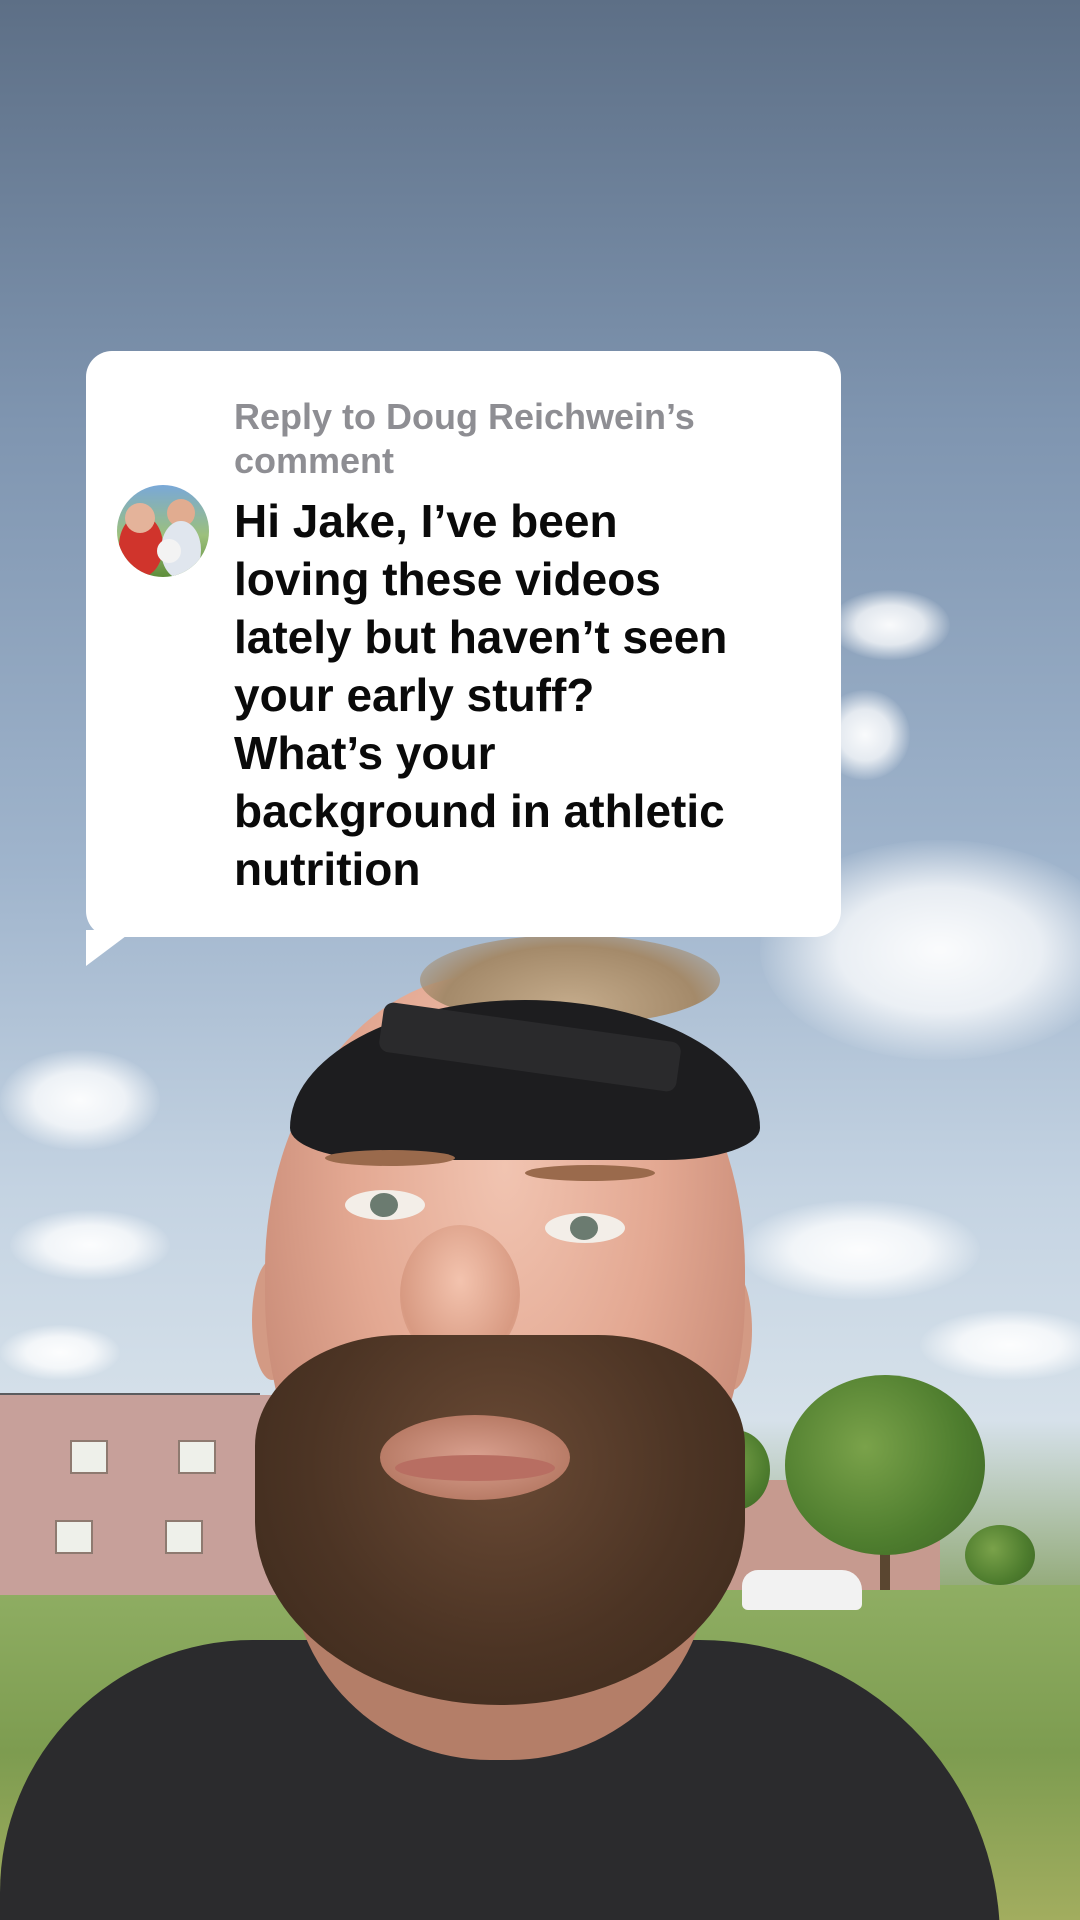 The width and height of the screenshot is (1080, 1920). I want to click on left-eye, so click(385, 1205).